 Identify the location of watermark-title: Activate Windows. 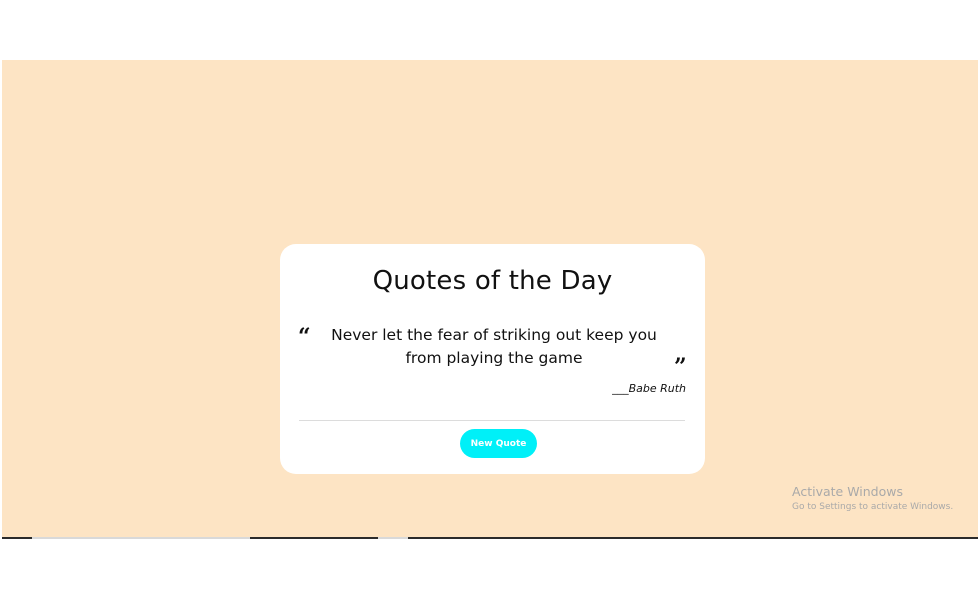
(847, 491).